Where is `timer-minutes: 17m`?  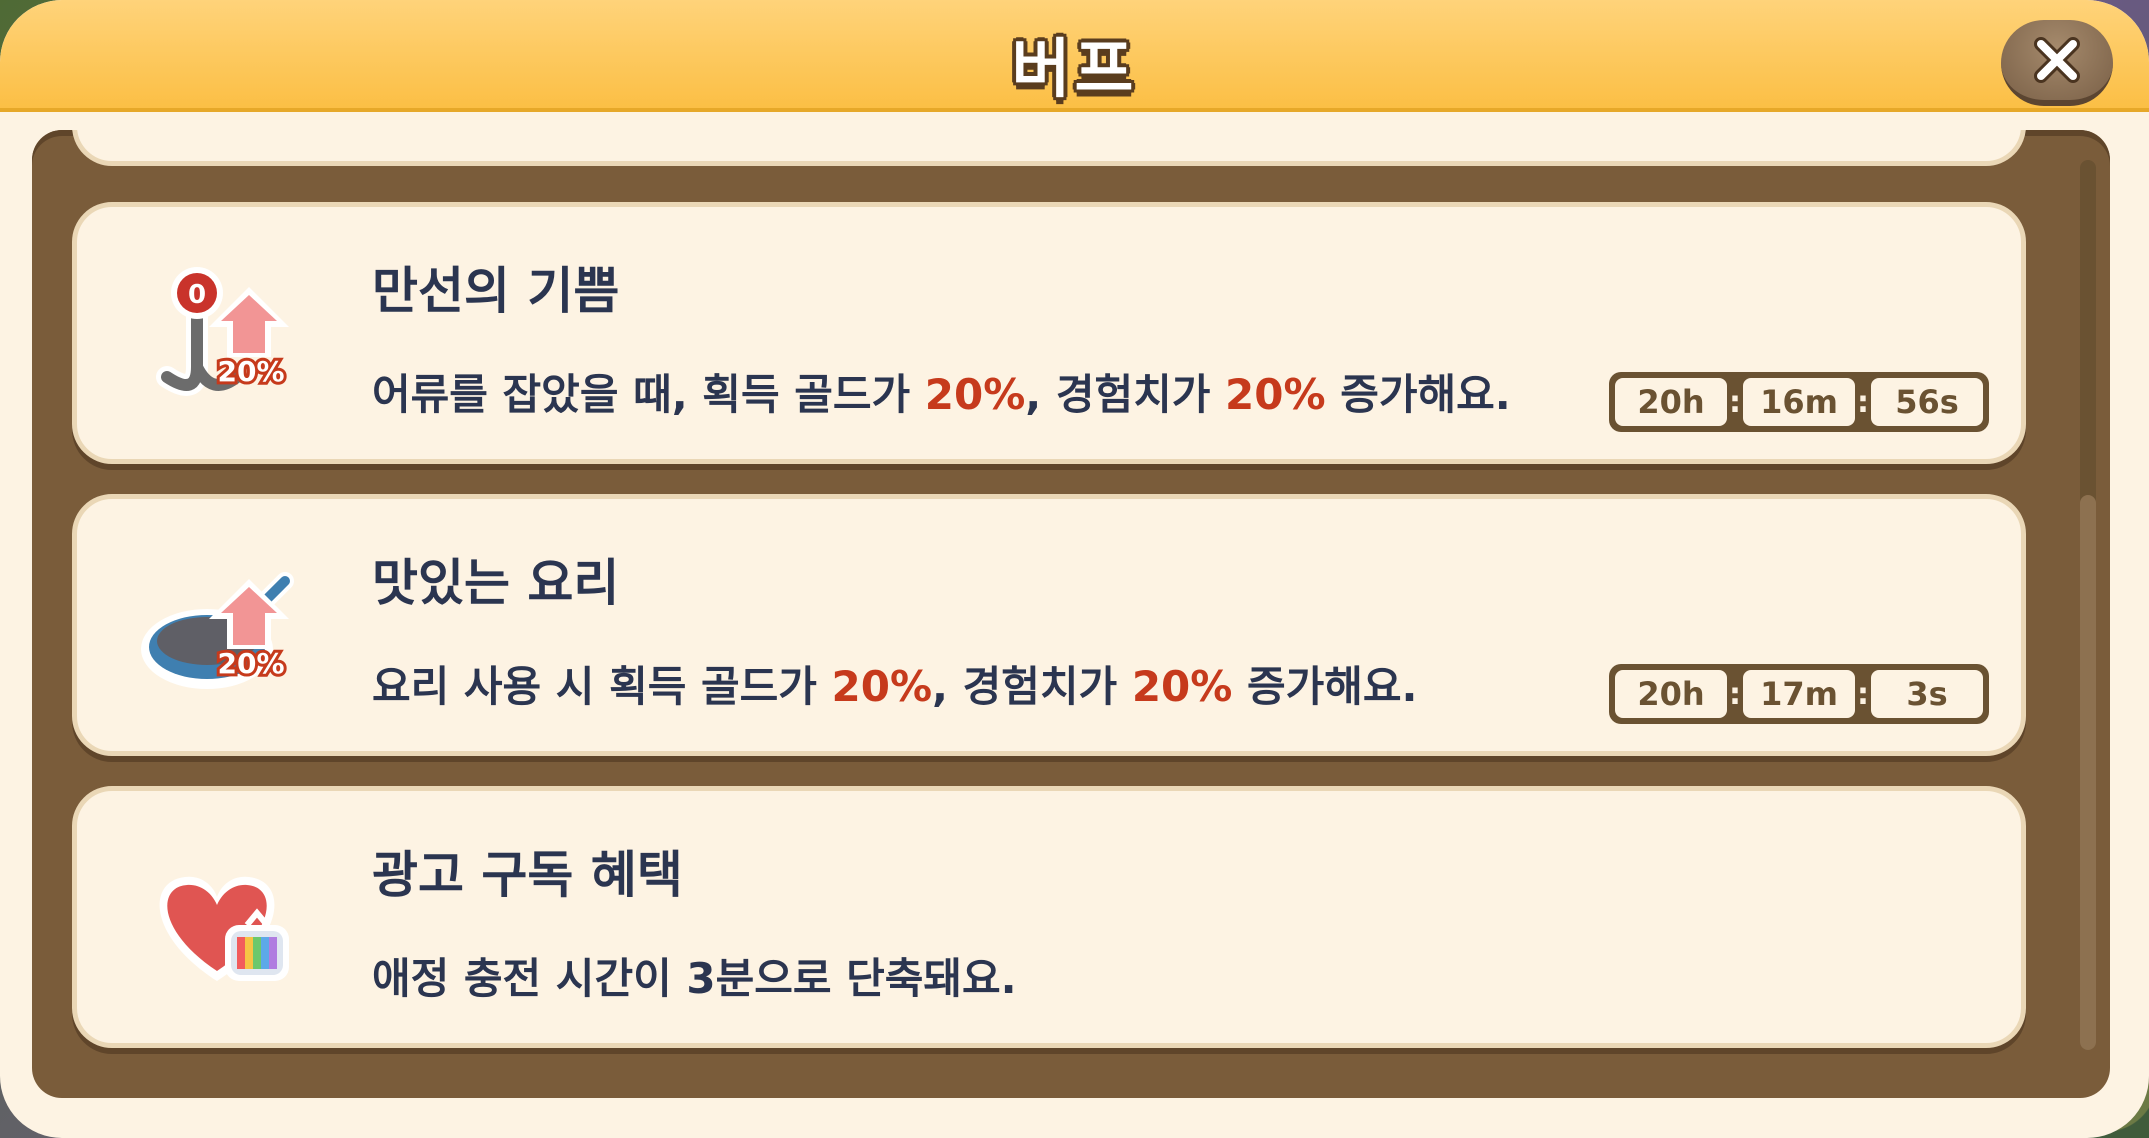
timer-minutes: 17m is located at coordinates (1799, 694).